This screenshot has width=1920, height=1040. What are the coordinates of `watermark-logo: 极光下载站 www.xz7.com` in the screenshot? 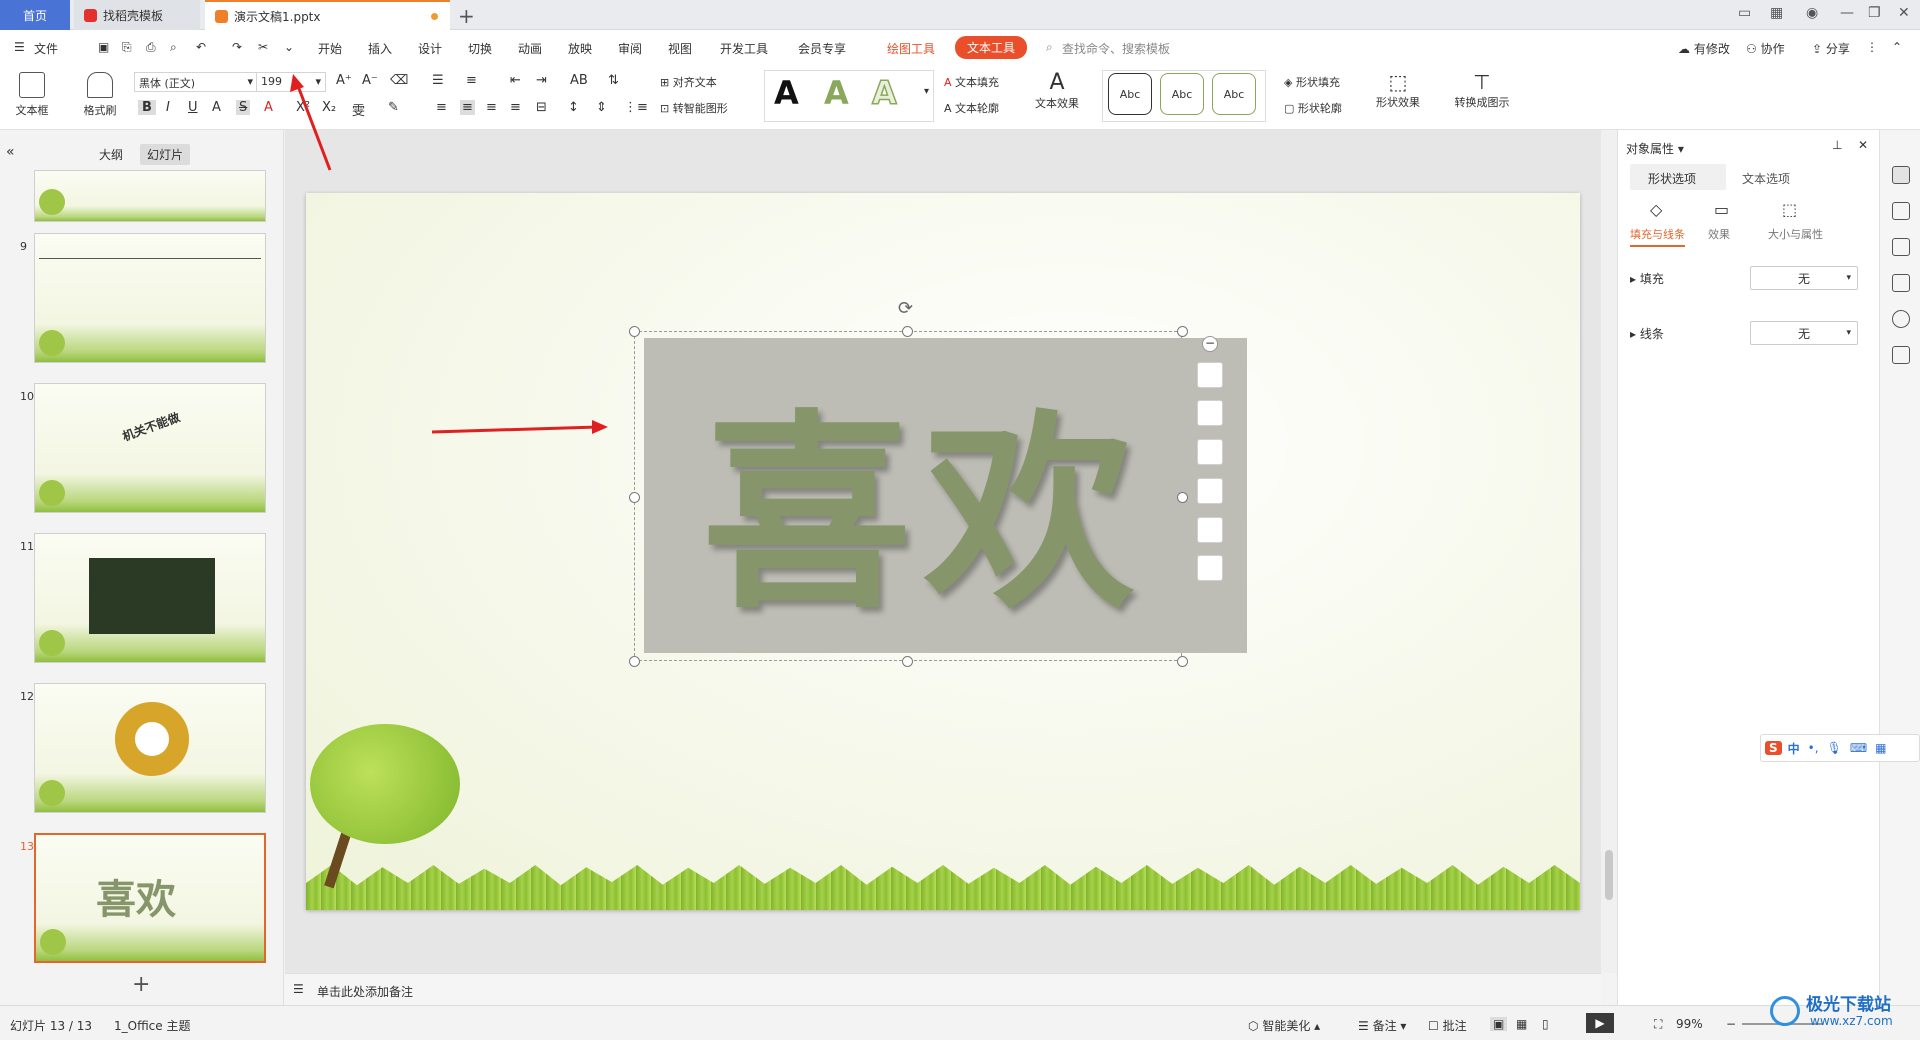 It's located at (1843, 1013).